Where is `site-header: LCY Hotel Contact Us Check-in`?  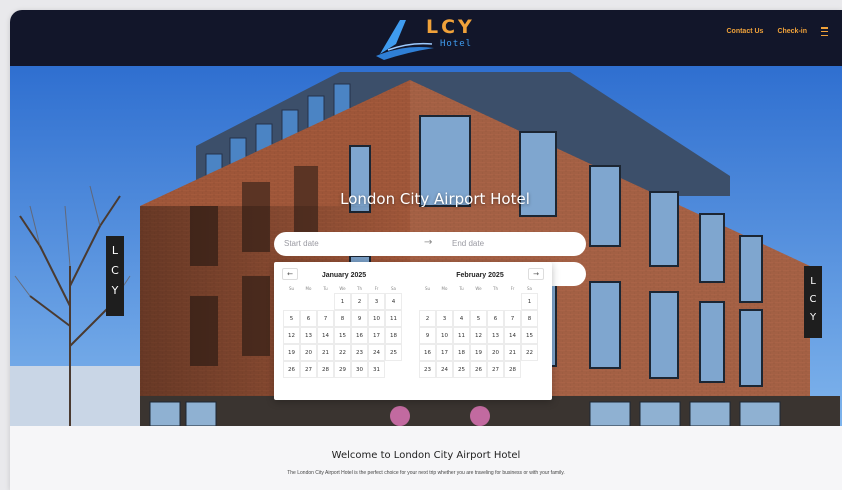
site-header: LCY Hotel Contact Us Check-in is located at coordinates (426, 38).